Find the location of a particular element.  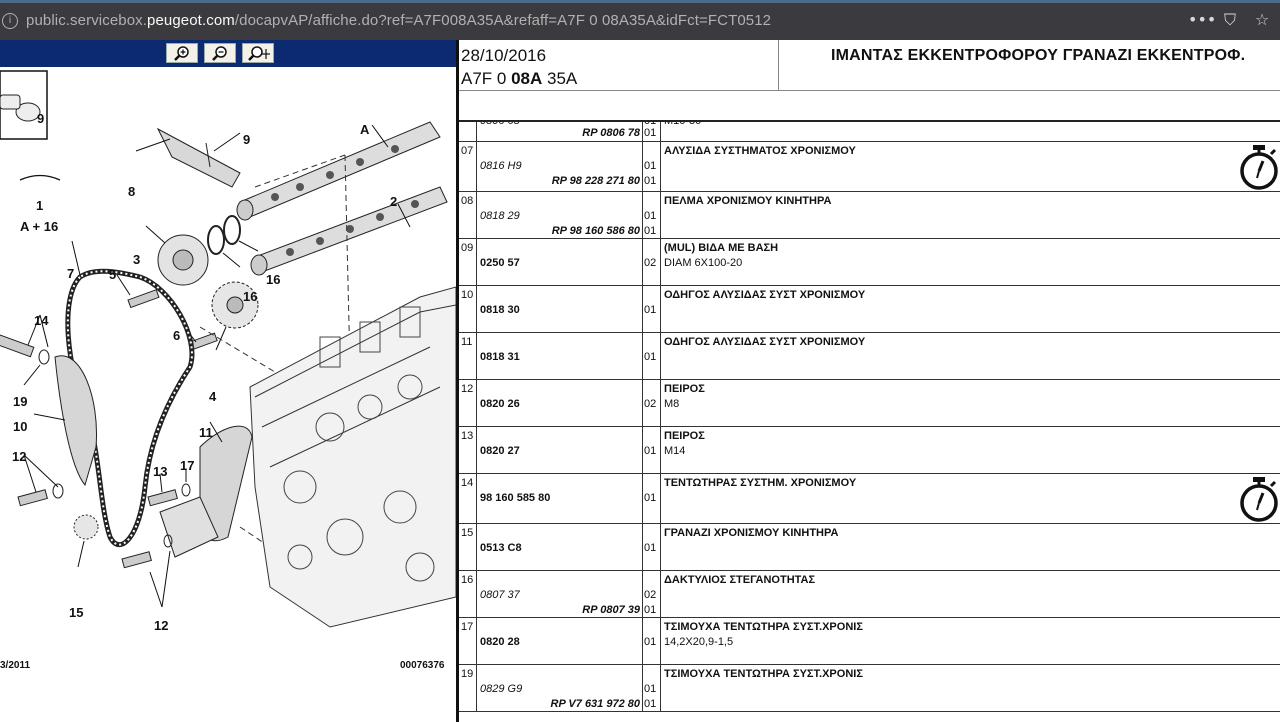

part-number: 0816 H9 is located at coordinates (501, 166).